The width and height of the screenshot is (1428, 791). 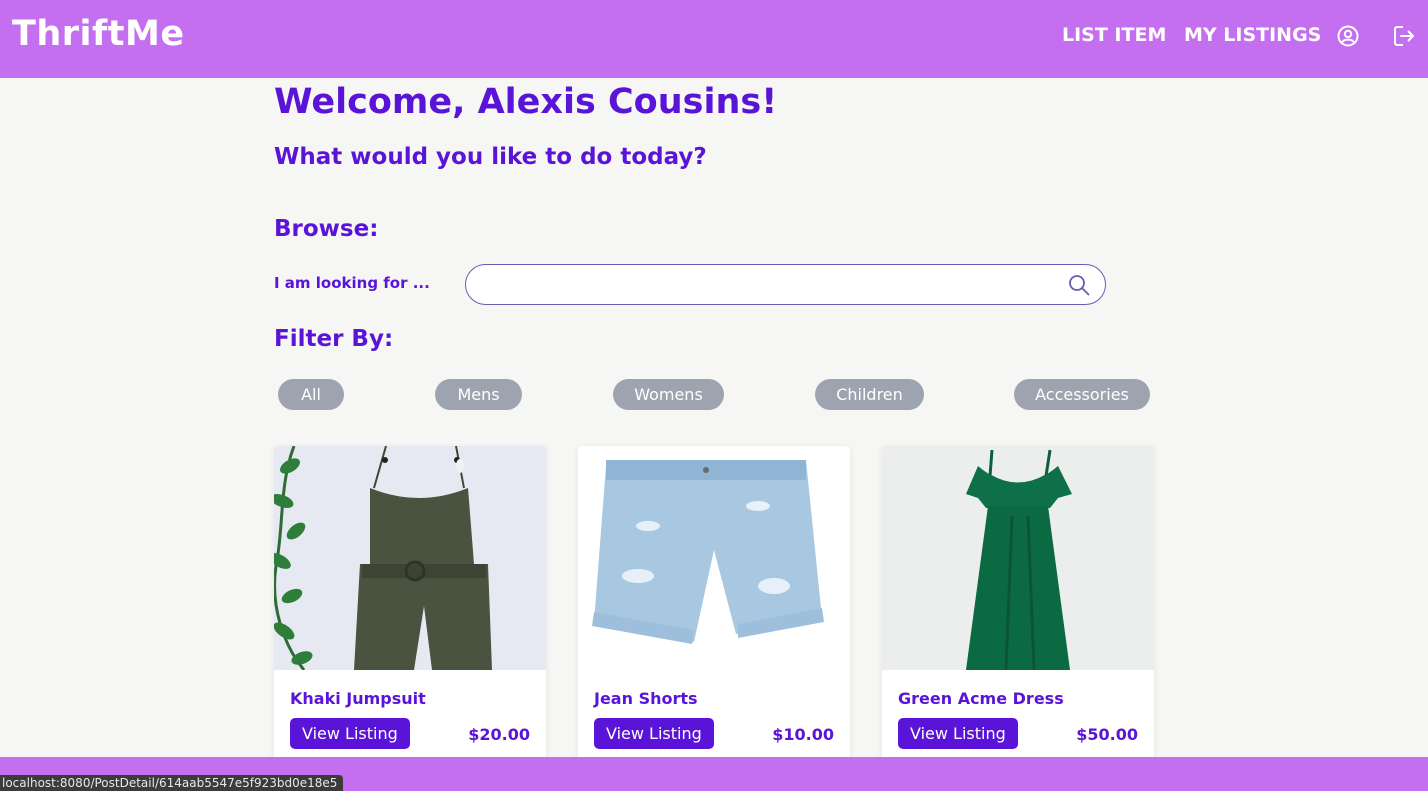 I want to click on filter-womens-button: Womens, so click(x=668, y=394).